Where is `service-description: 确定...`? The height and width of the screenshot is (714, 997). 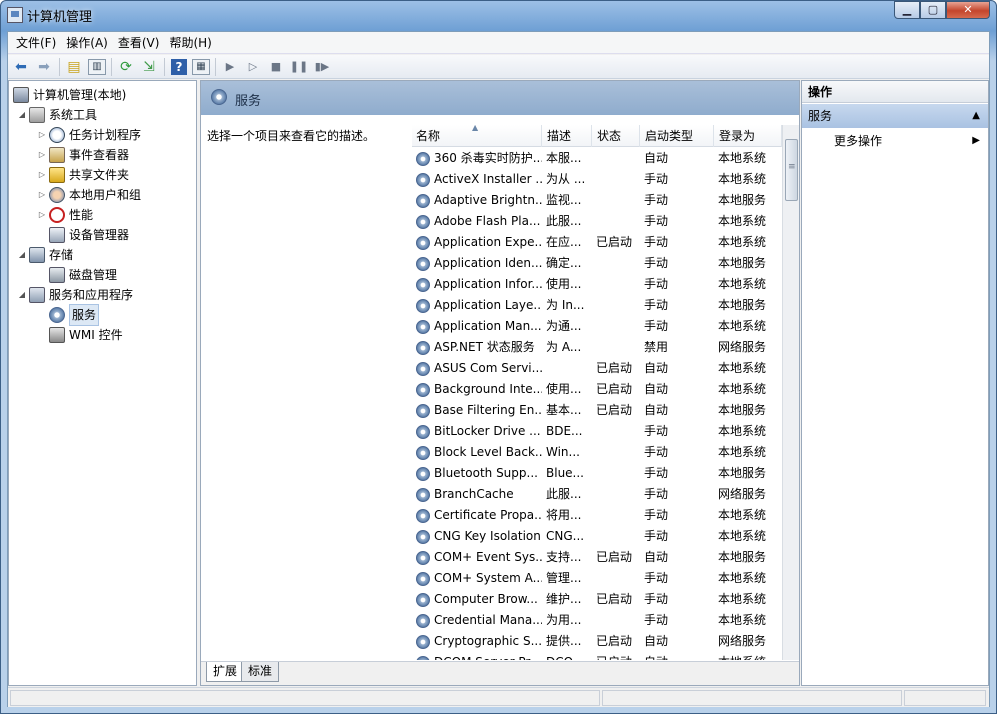
service-description: 确定... is located at coordinates (564, 263).